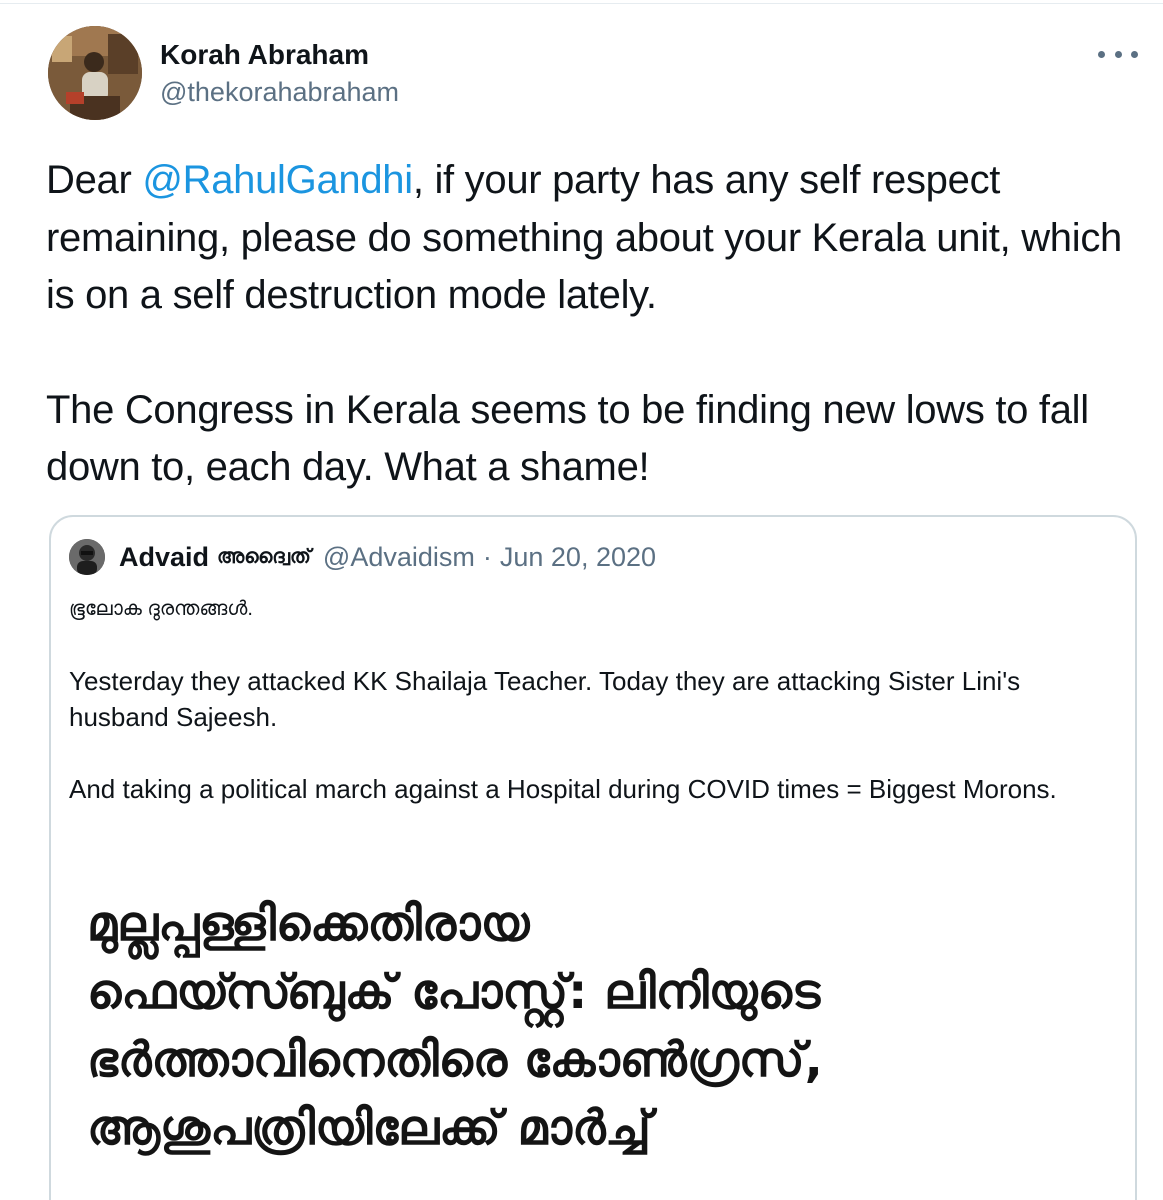 The image size is (1163, 1200). What do you see at coordinates (164, 557) in the screenshot?
I see `quoted-author-name: Advaid` at bounding box center [164, 557].